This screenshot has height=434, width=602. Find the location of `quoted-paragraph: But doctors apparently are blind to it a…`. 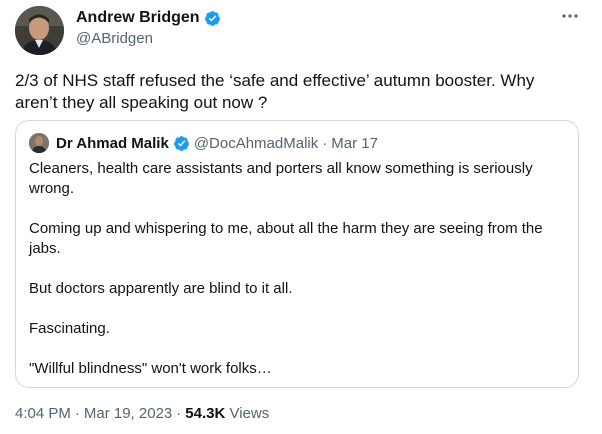

quoted-paragraph: But doctors apparently are blind to it a… is located at coordinates (161, 288).